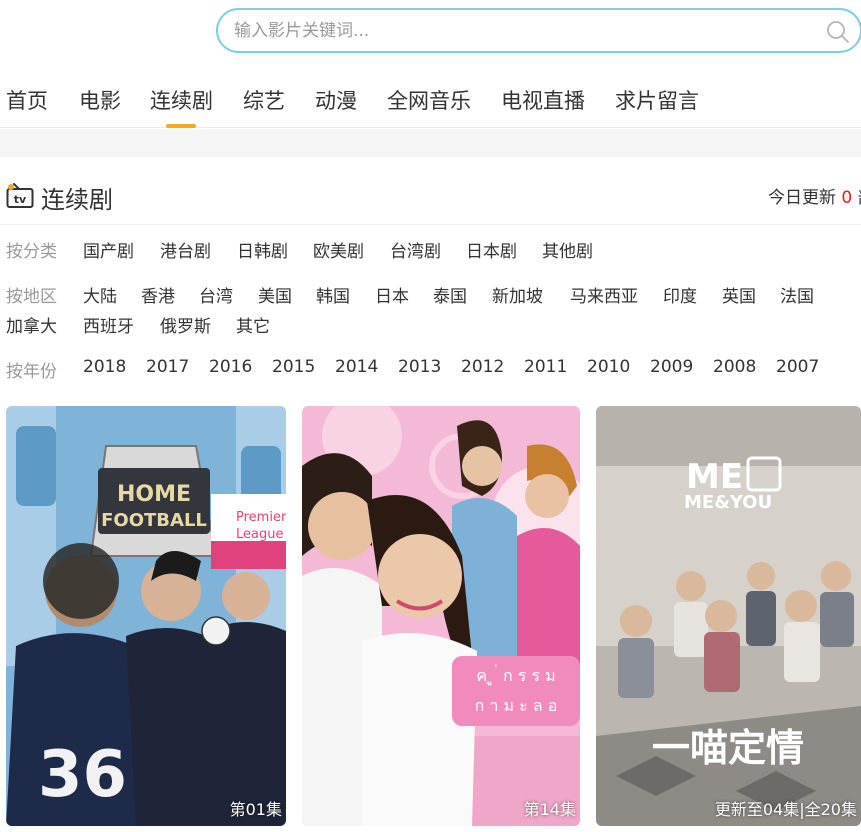 The width and height of the screenshot is (861, 832). Describe the element at coordinates (549, 809) in the screenshot. I see `episode-caption: 第14集` at that location.